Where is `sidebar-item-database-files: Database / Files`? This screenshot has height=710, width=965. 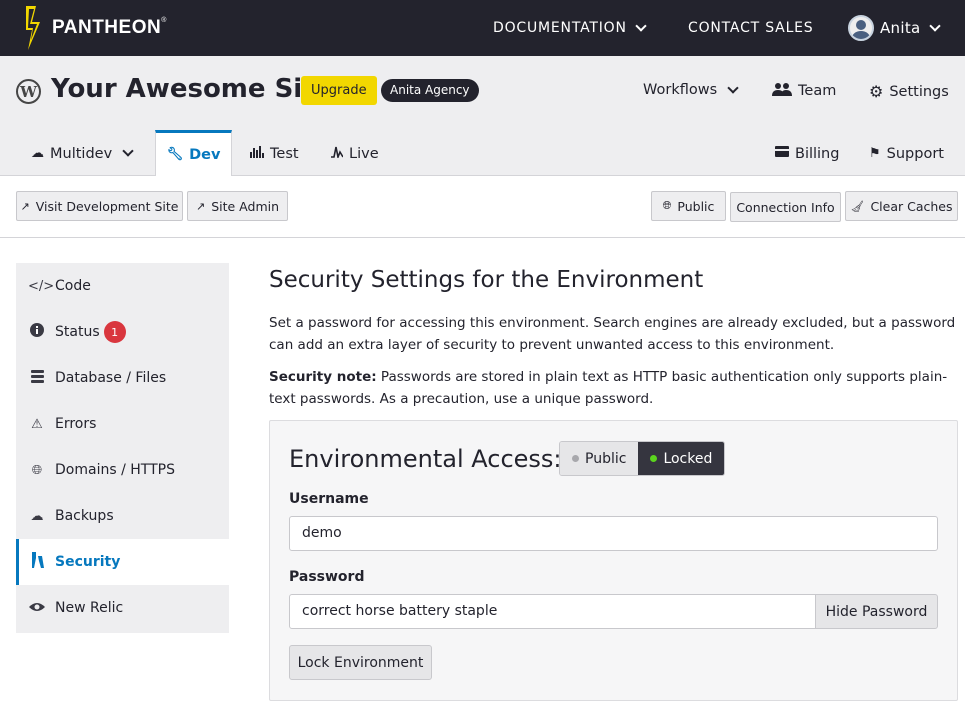 sidebar-item-database-files: Database / Files is located at coordinates (122, 378).